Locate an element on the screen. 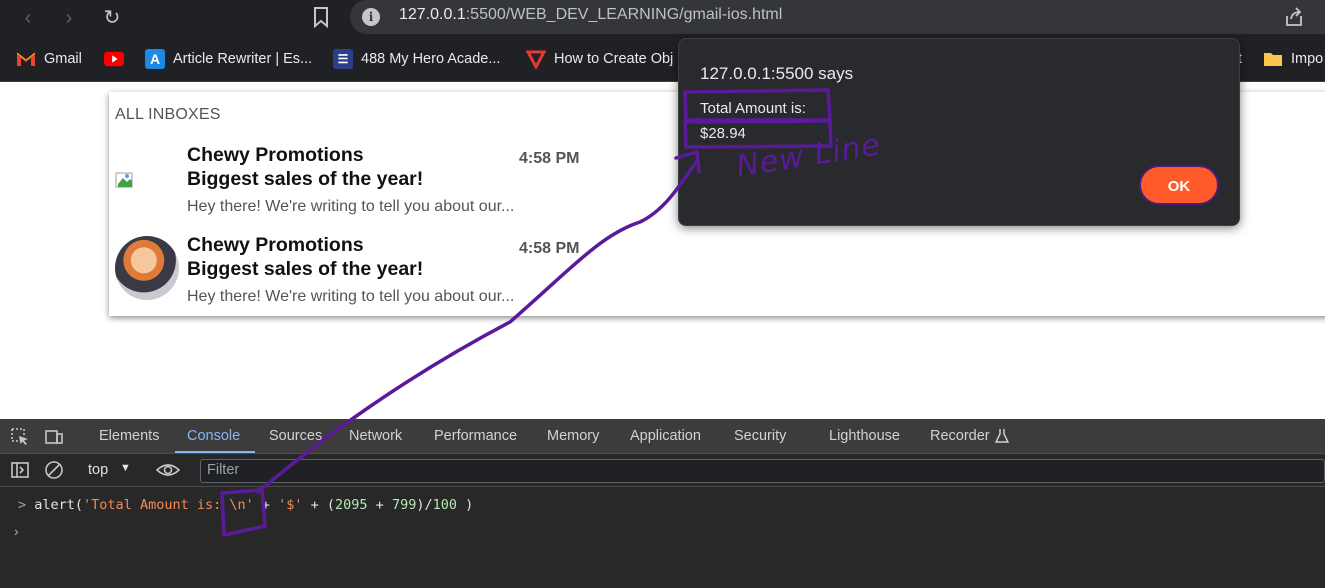 Image resolution: width=1325 pixels, height=588 pixels. device-toolbar-icon is located at coordinates (54, 437).